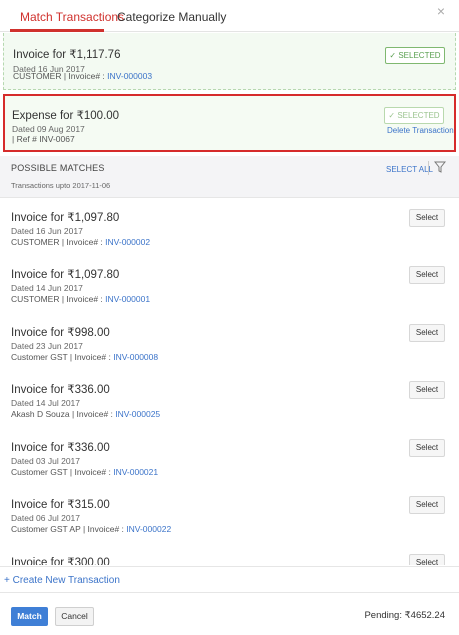  Describe the element at coordinates (47, 346) in the screenshot. I see `item-date: Dated 23 Jun 2017` at that location.